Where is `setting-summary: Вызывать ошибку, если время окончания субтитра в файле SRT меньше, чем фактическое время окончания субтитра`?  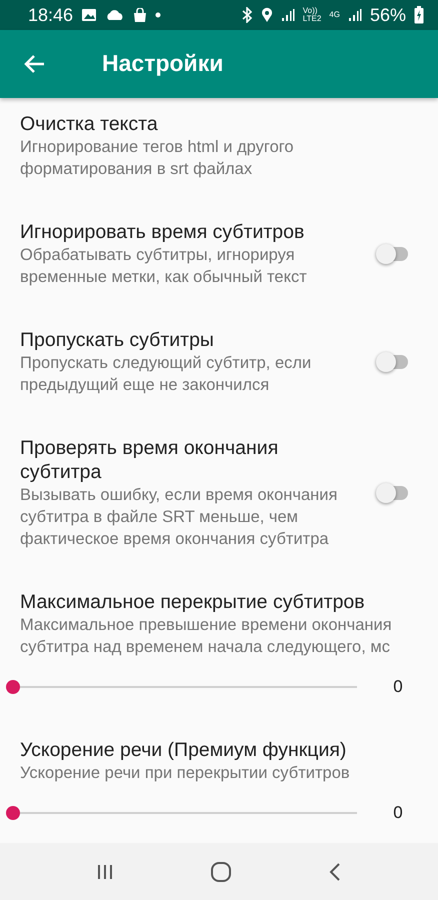 setting-summary: Вызывать ошибку, если время окончания субтитра в файле SRT меньше, чем фактическое время окончания субтитра is located at coordinates (179, 517).